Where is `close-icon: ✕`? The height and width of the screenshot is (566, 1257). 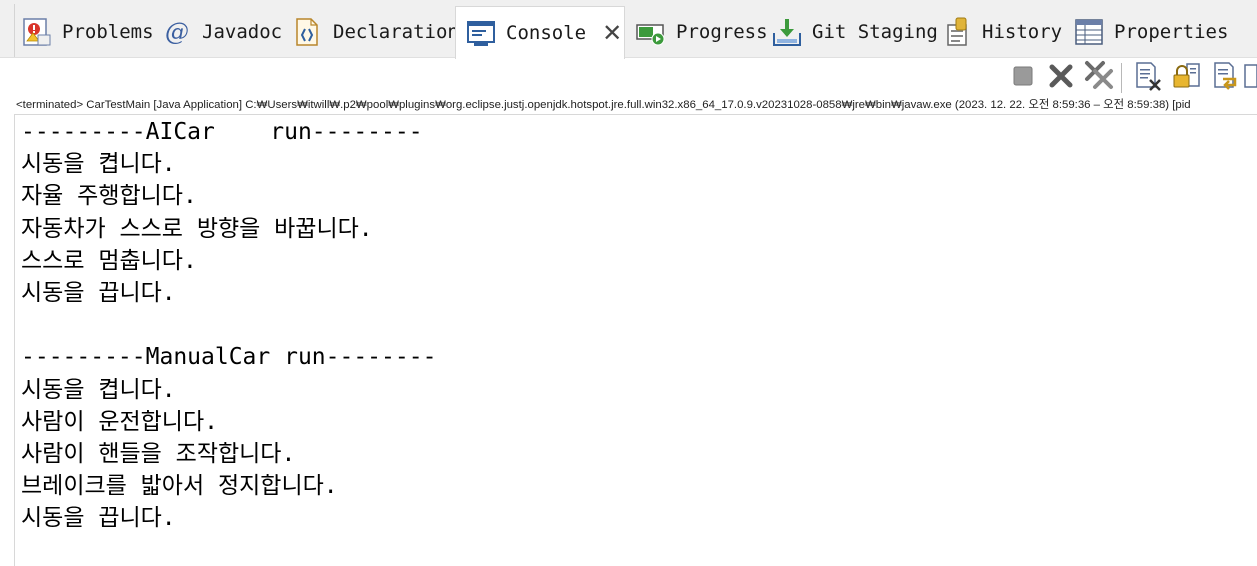
close-icon: ✕ is located at coordinates (612, 33).